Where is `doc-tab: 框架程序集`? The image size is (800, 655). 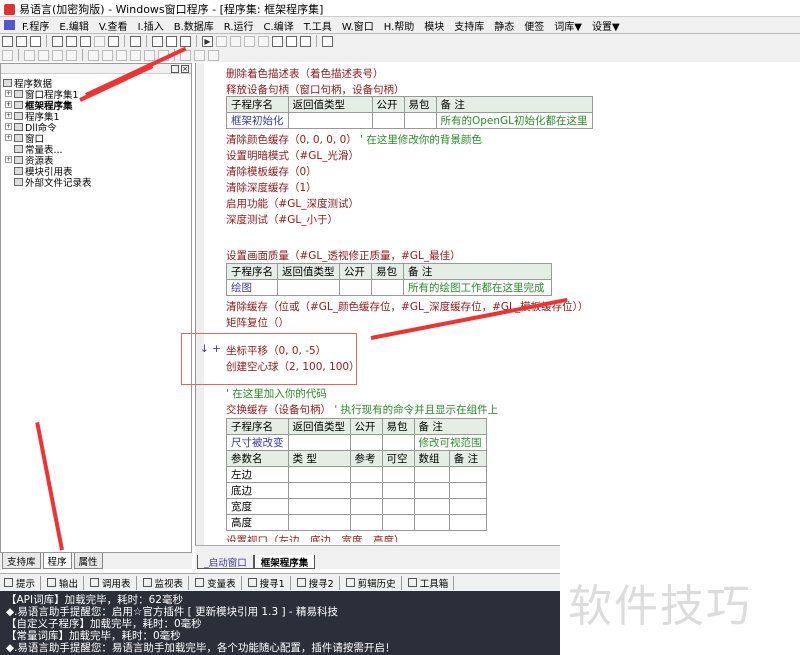
doc-tab: 框架程序集 is located at coordinates (284, 562).